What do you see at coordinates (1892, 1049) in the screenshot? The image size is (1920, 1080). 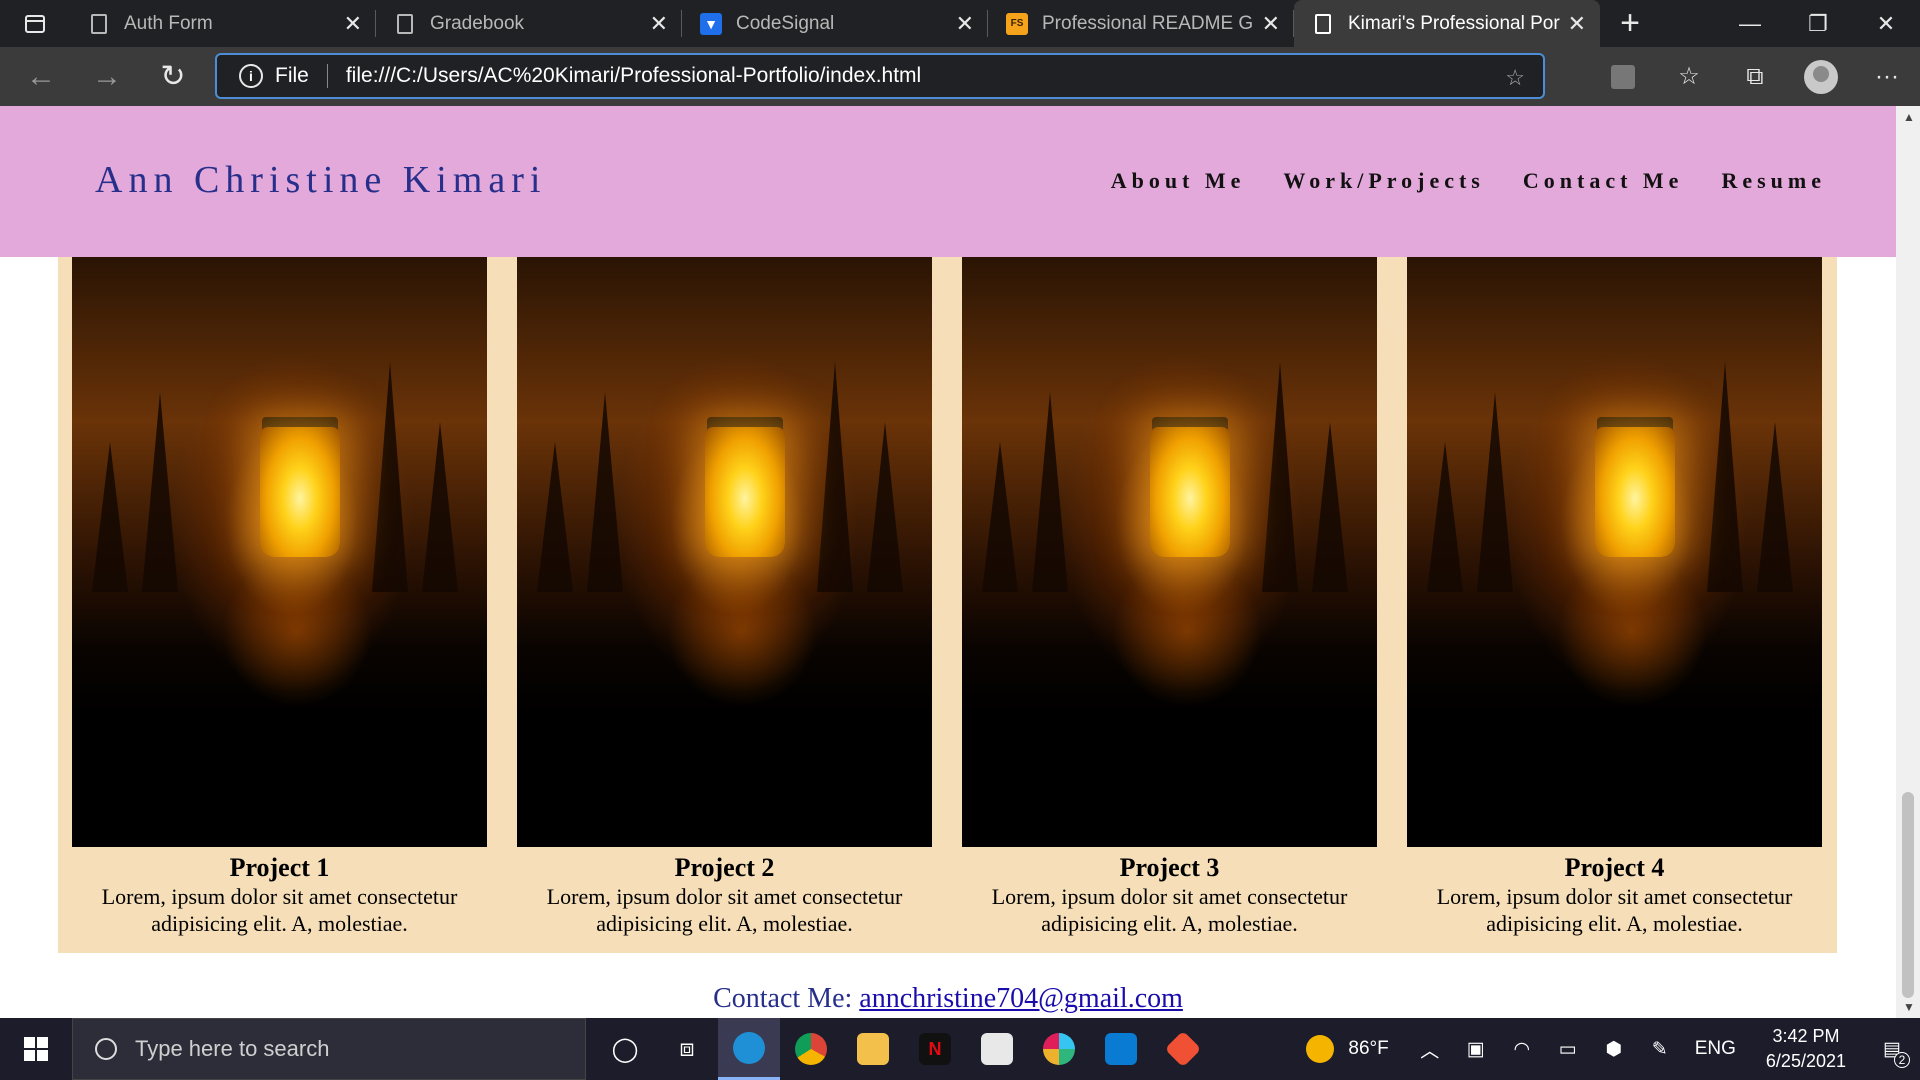 I see `notifications-icon: ▤ 2` at bounding box center [1892, 1049].